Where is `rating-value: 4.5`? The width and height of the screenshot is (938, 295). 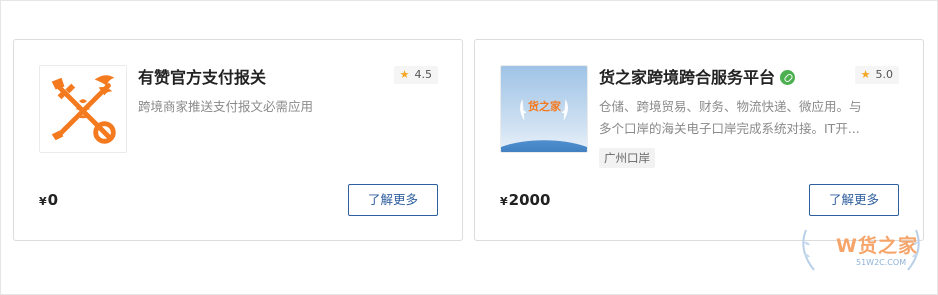 rating-value: 4.5 is located at coordinates (423, 74).